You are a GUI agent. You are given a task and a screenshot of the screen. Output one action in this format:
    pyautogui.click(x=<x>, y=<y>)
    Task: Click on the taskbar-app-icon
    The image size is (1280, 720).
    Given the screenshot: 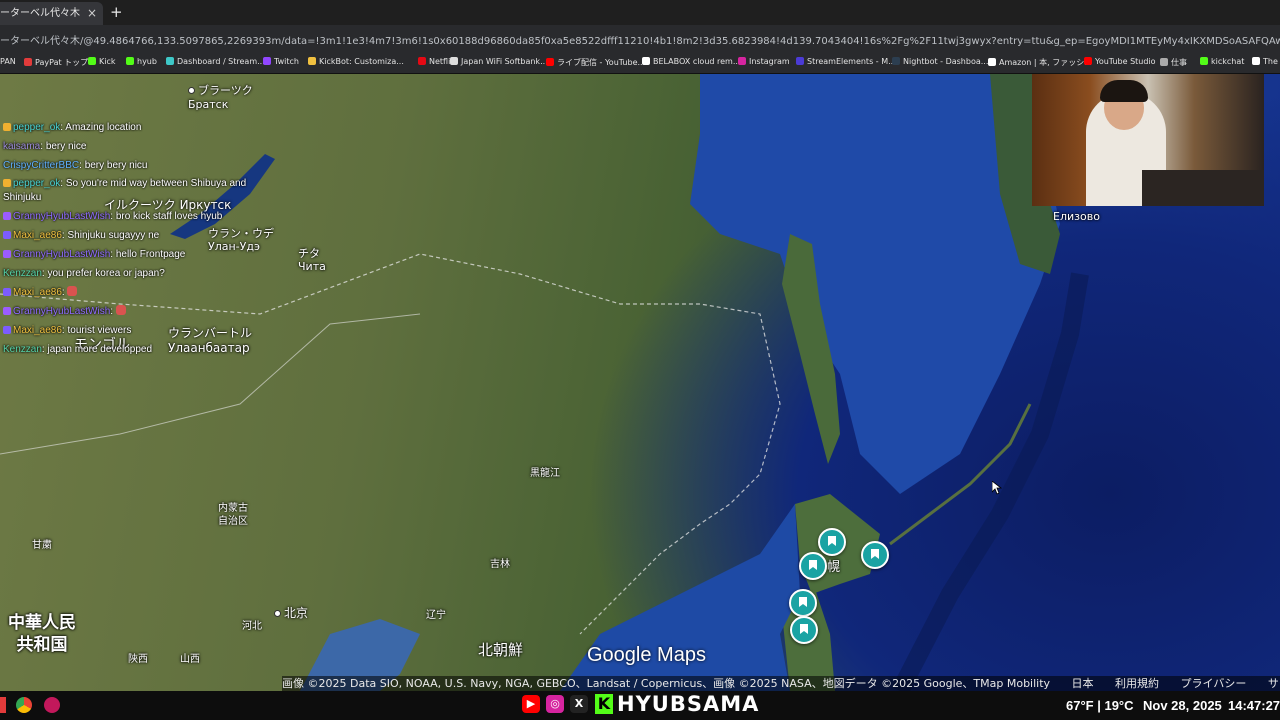 What is the action you would take?
    pyautogui.click(x=3, y=705)
    